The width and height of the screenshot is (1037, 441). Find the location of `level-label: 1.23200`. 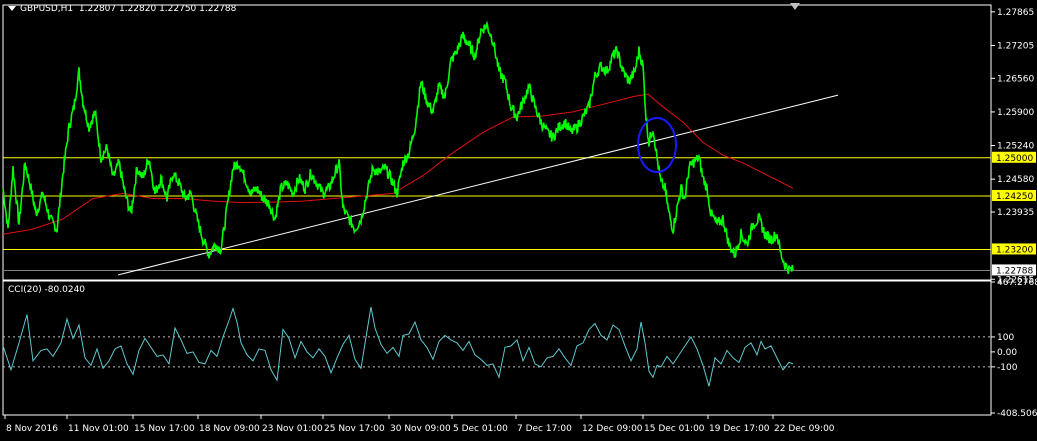

level-label: 1.23200 is located at coordinates (1014, 250).